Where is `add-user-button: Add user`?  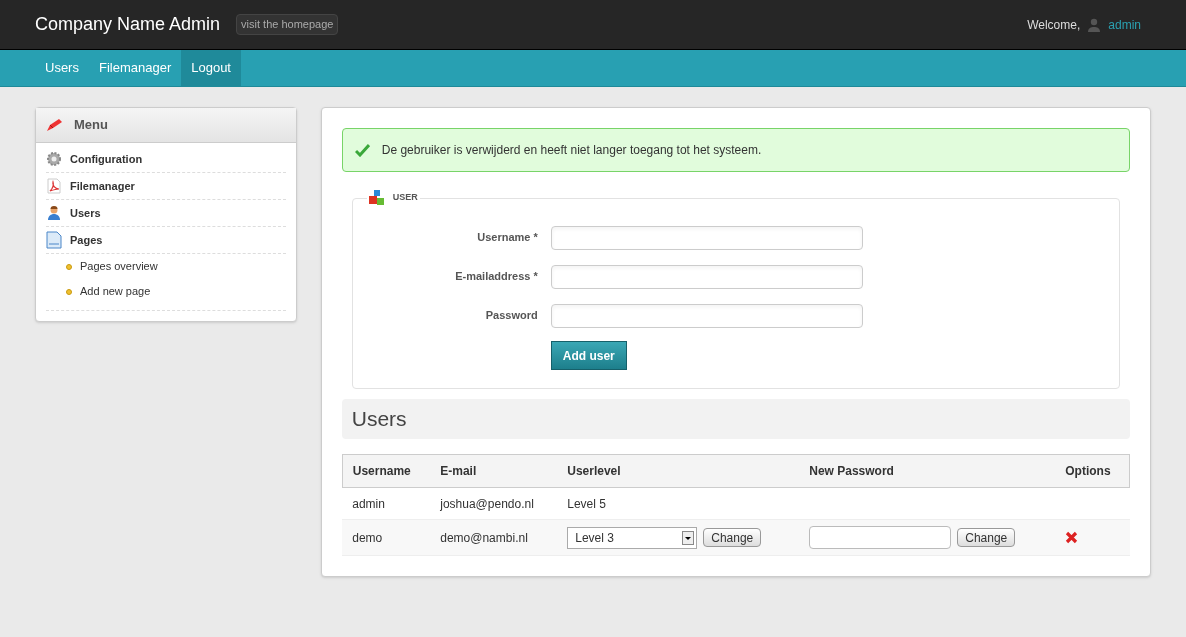
add-user-button: Add user is located at coordinates (588, 355).